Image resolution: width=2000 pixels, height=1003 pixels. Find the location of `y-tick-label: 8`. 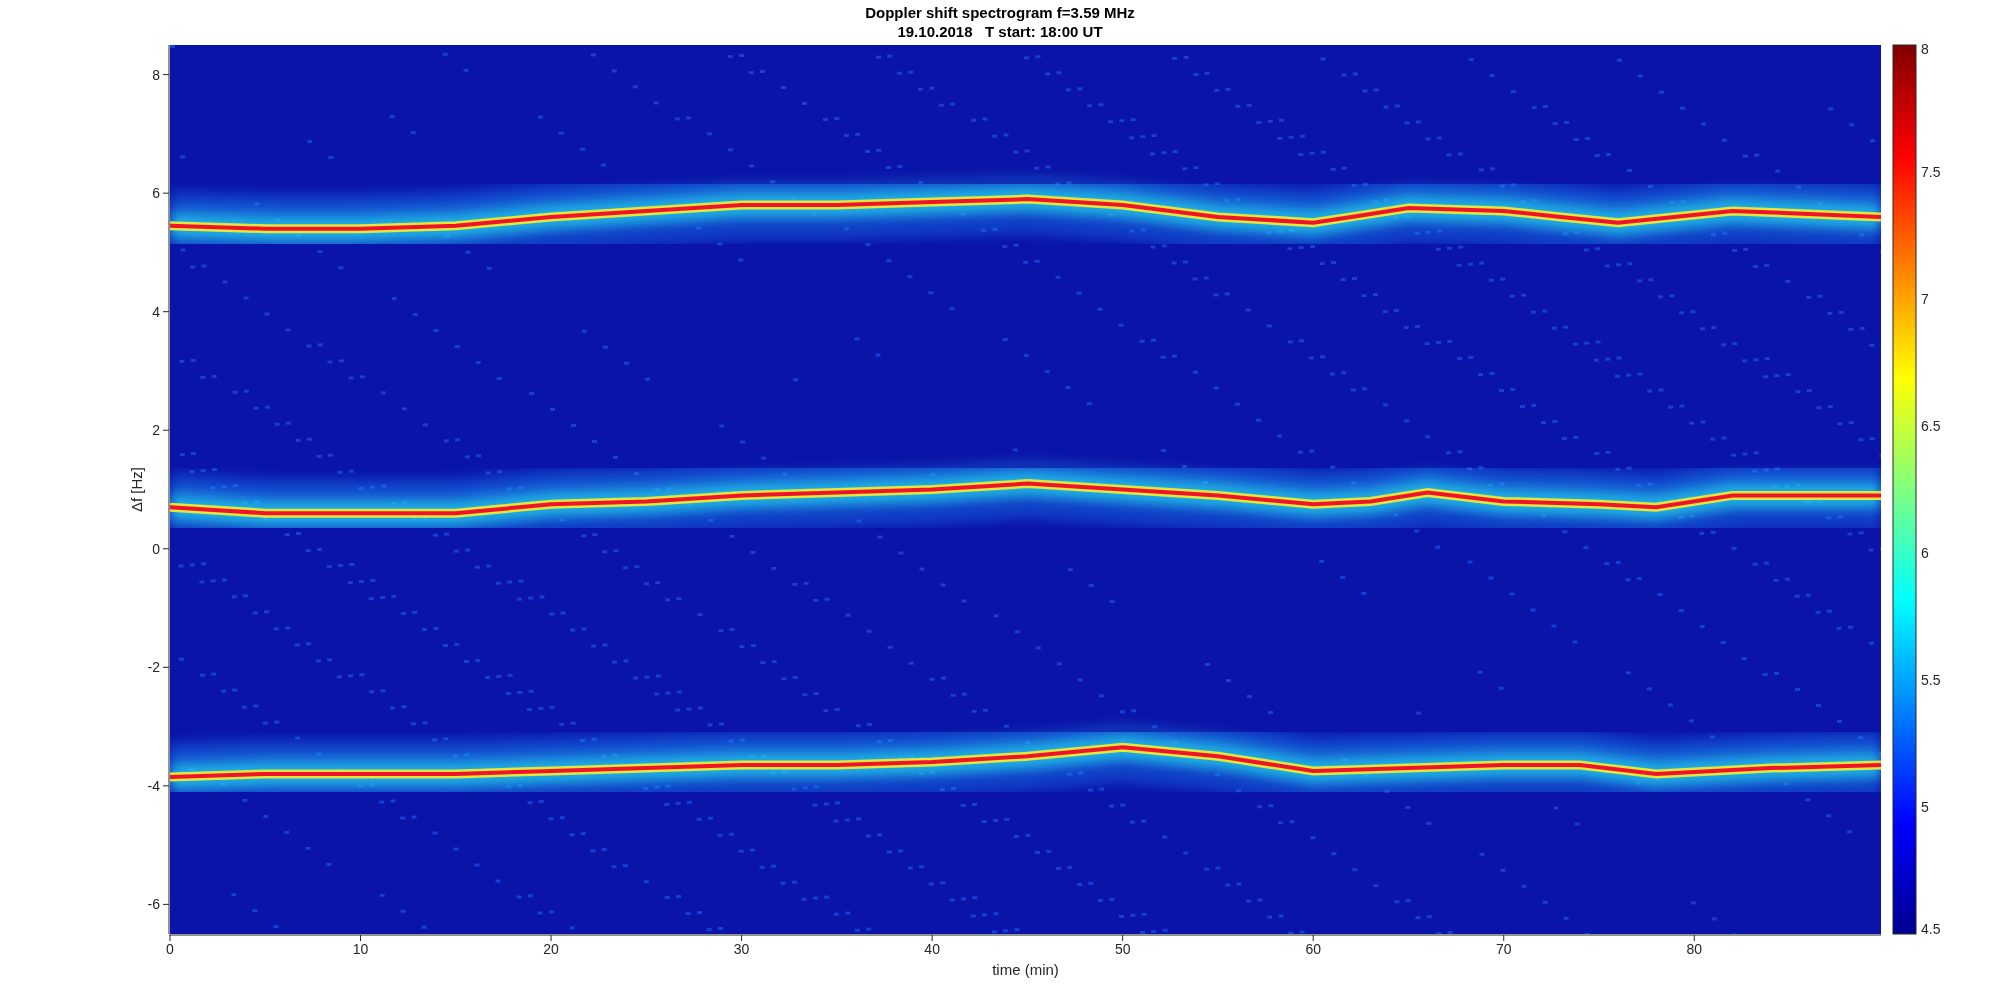

y-tick-label: 8 is located at coordinates (156, 74).